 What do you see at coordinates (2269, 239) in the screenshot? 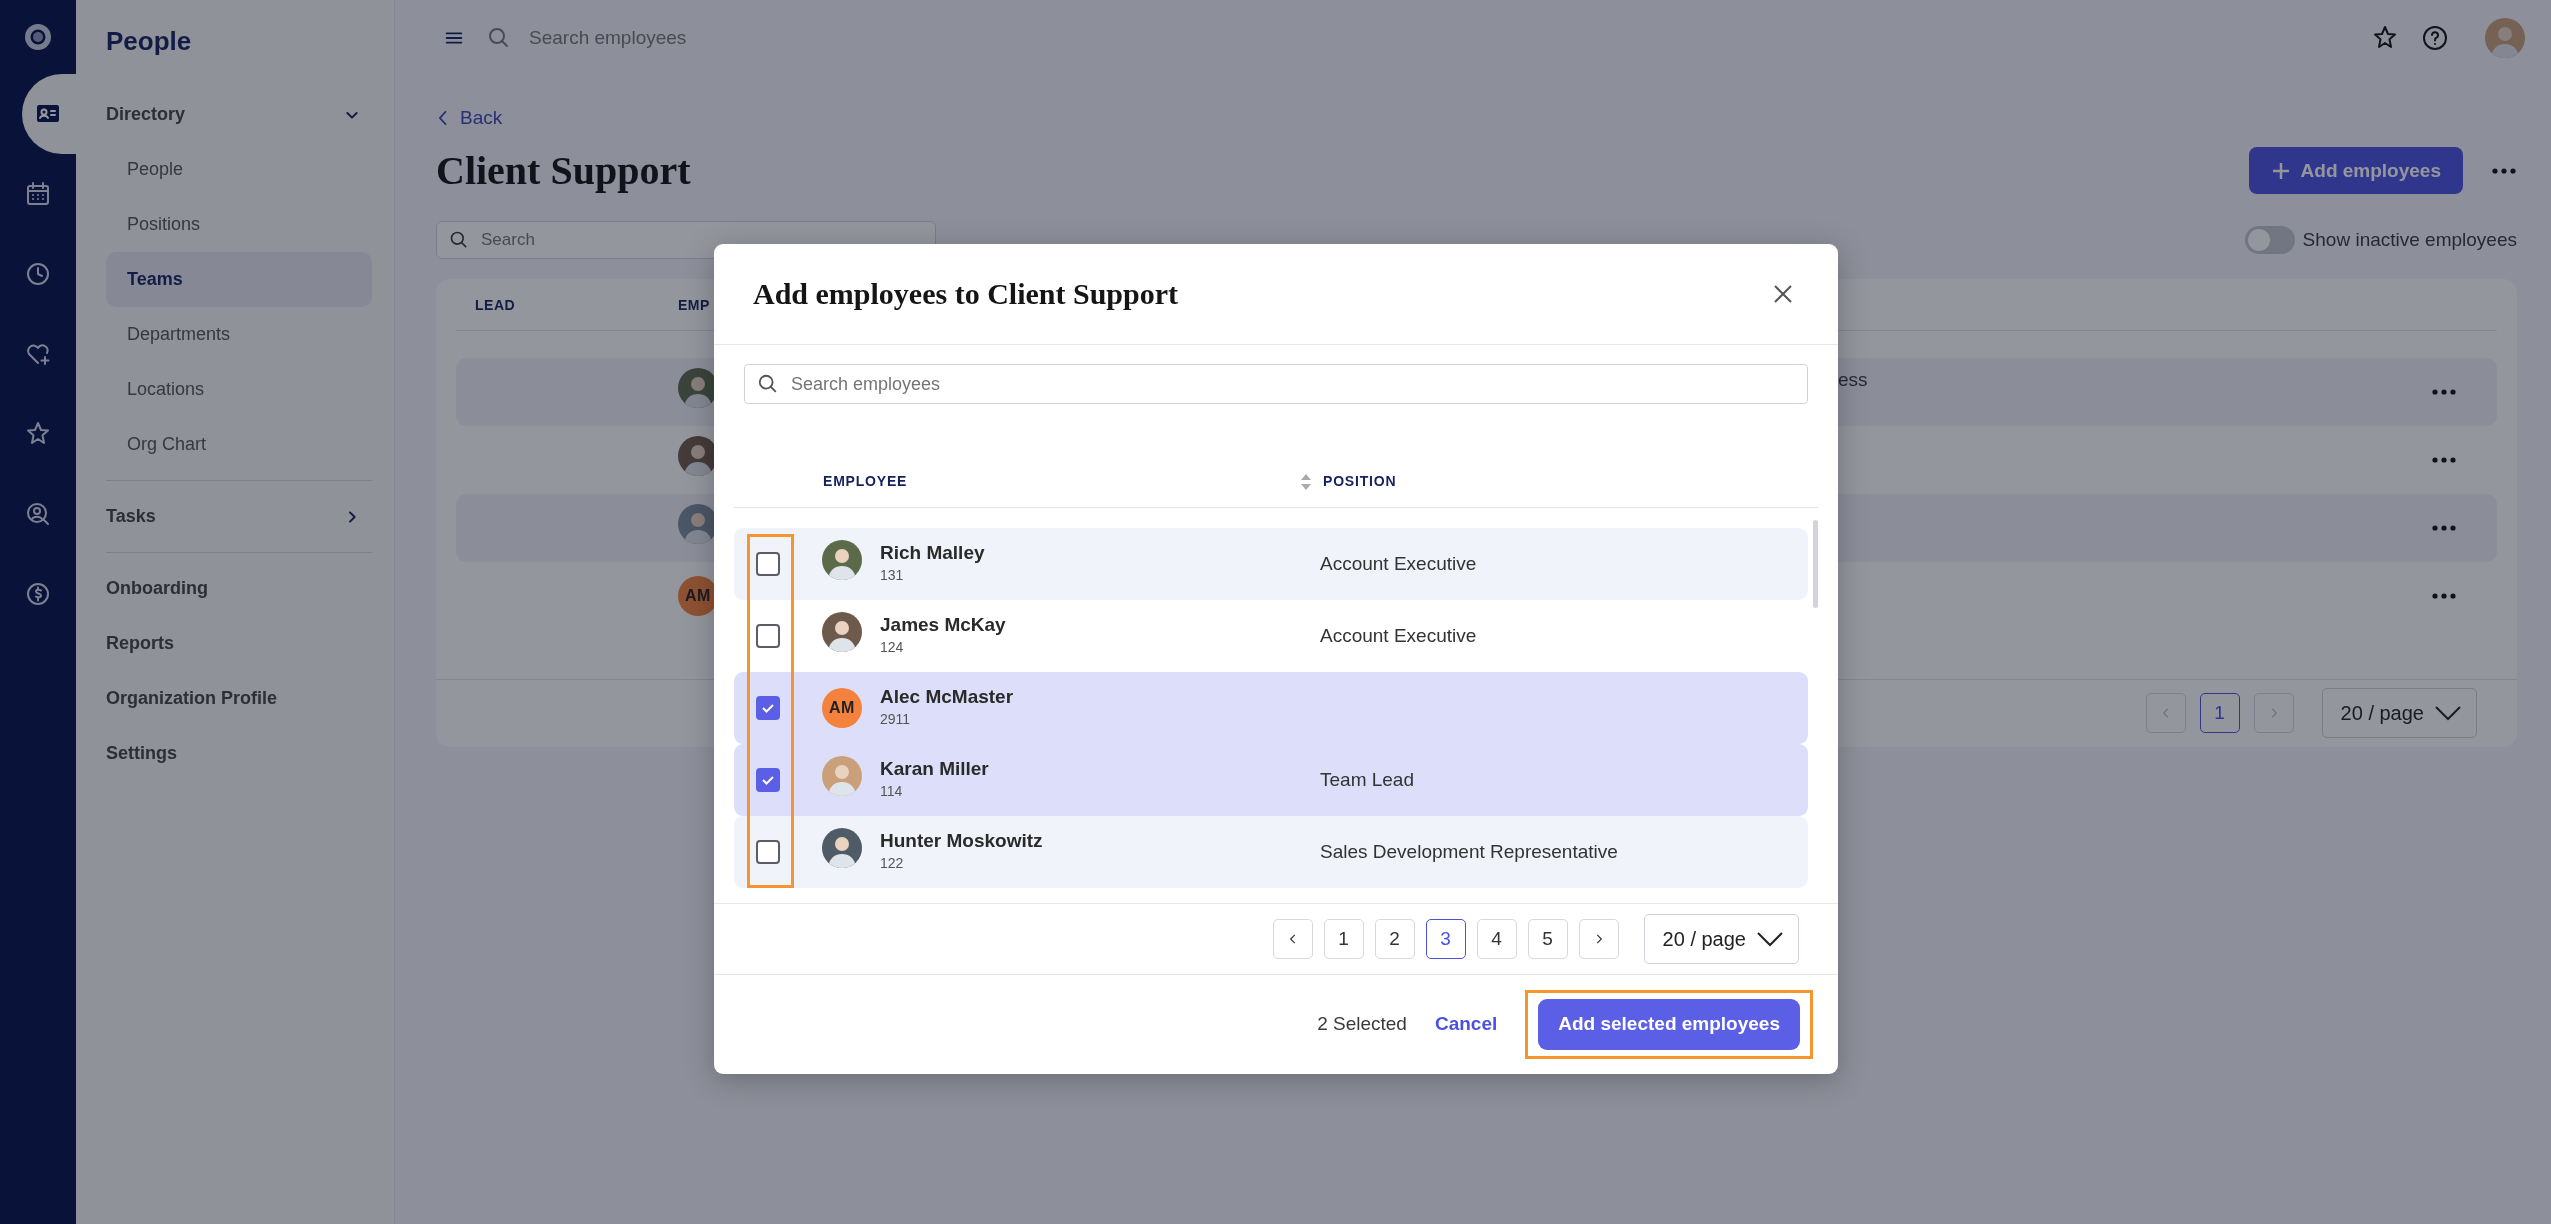
I see `toggle-switch` at bounding box center [2269, 239].